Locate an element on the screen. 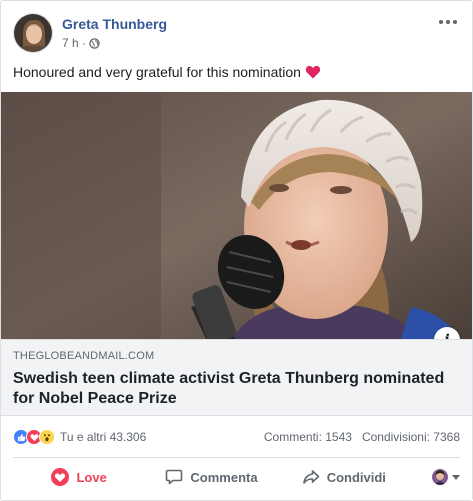  more-options-icon is located at coordinates (448, 22).